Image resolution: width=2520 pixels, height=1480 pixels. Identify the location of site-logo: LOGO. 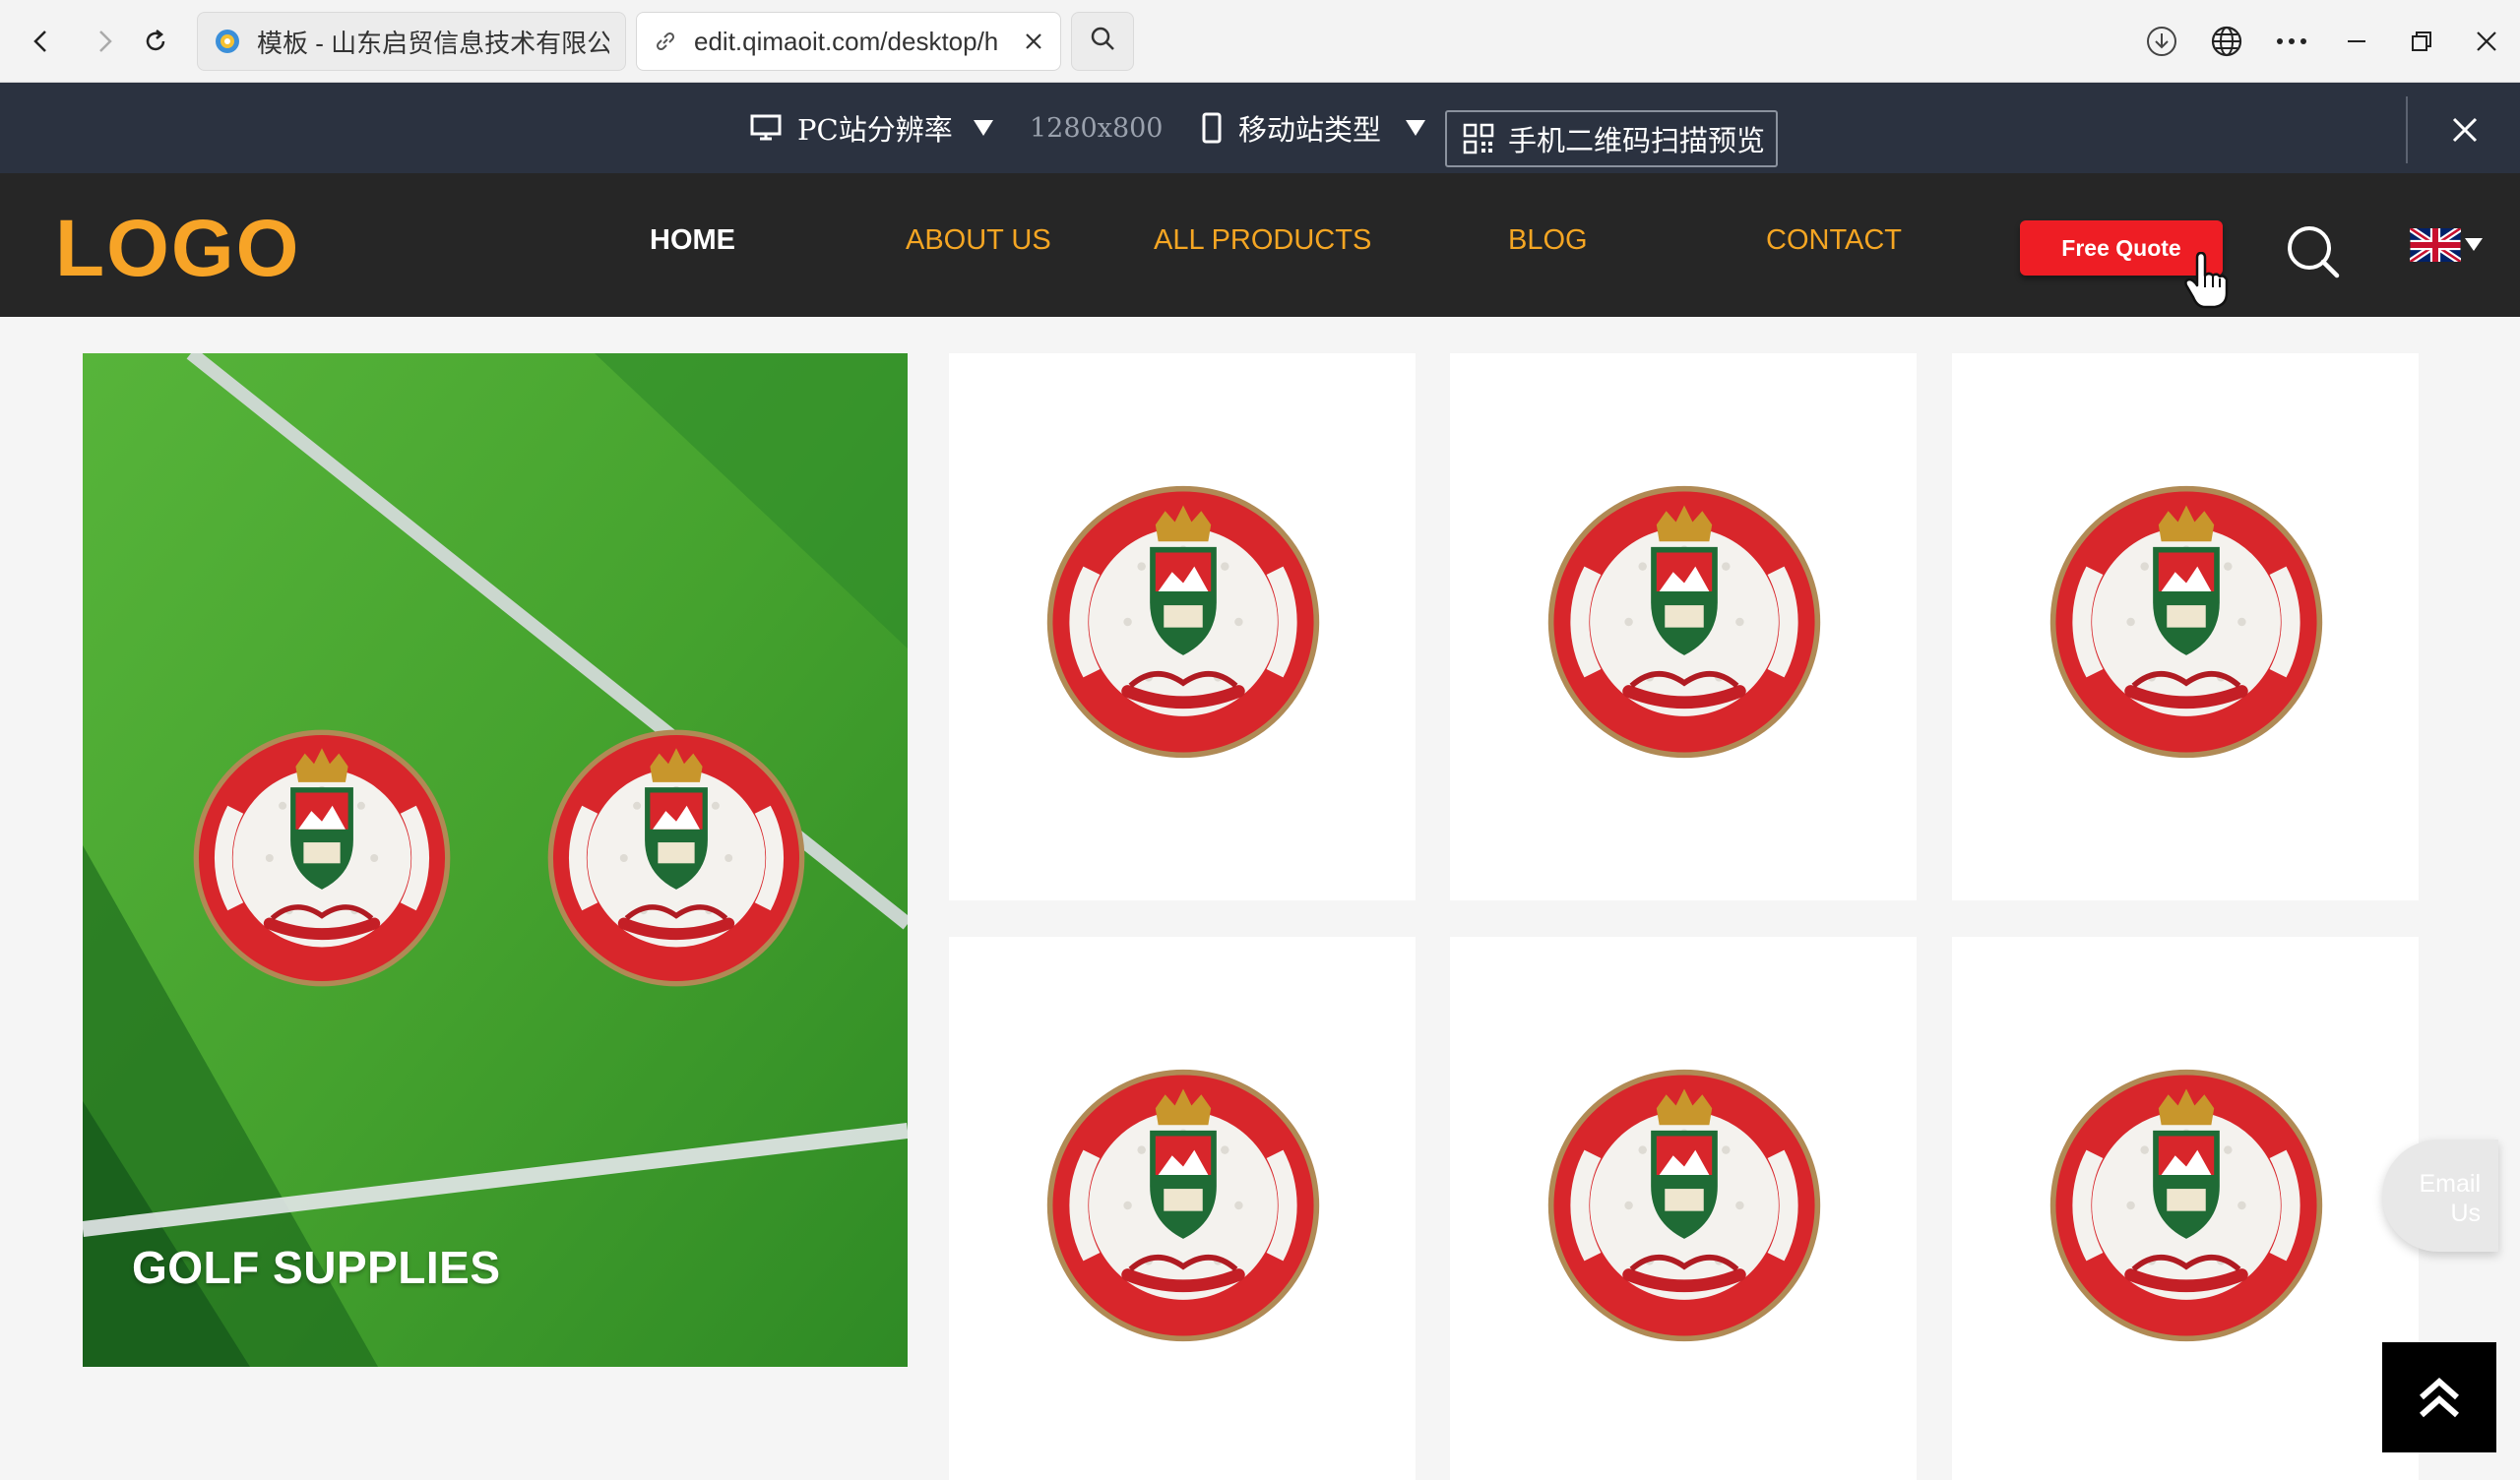
(177, 249).